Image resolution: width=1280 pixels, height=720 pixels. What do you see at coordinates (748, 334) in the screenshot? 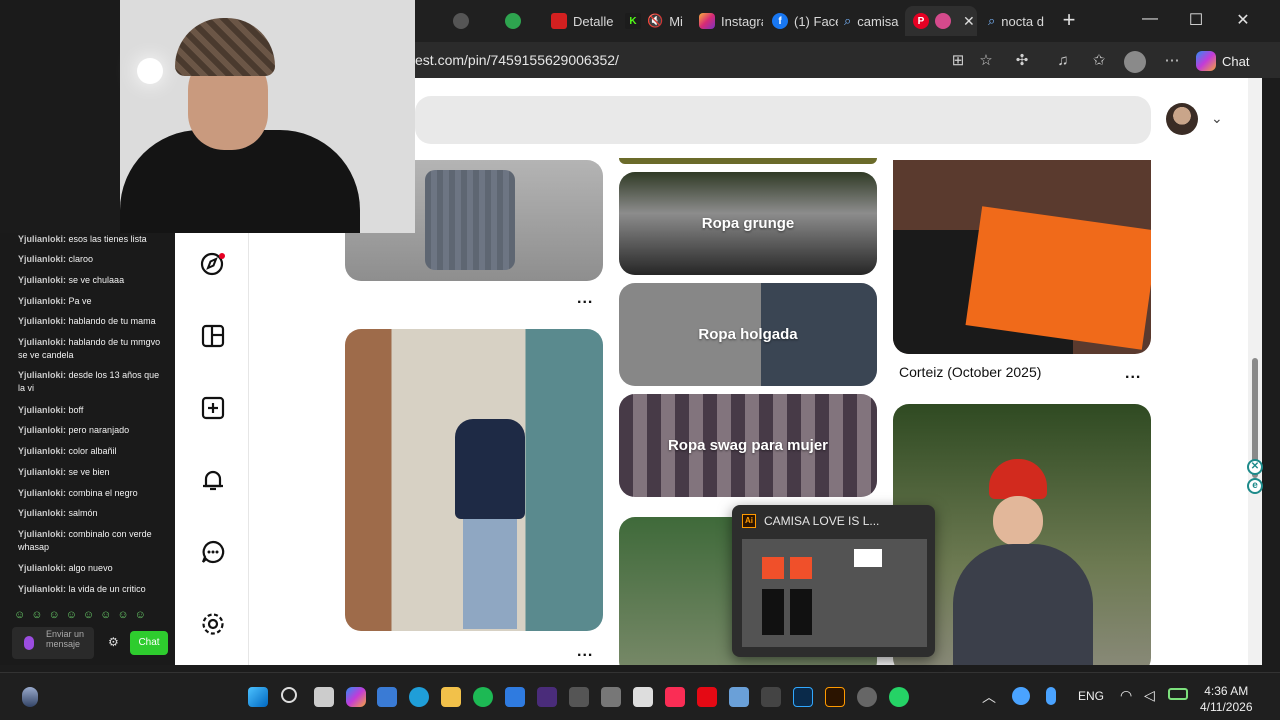
I see `board-ropa-holgada: Ropa holgada` at bounding box center [748, 334].